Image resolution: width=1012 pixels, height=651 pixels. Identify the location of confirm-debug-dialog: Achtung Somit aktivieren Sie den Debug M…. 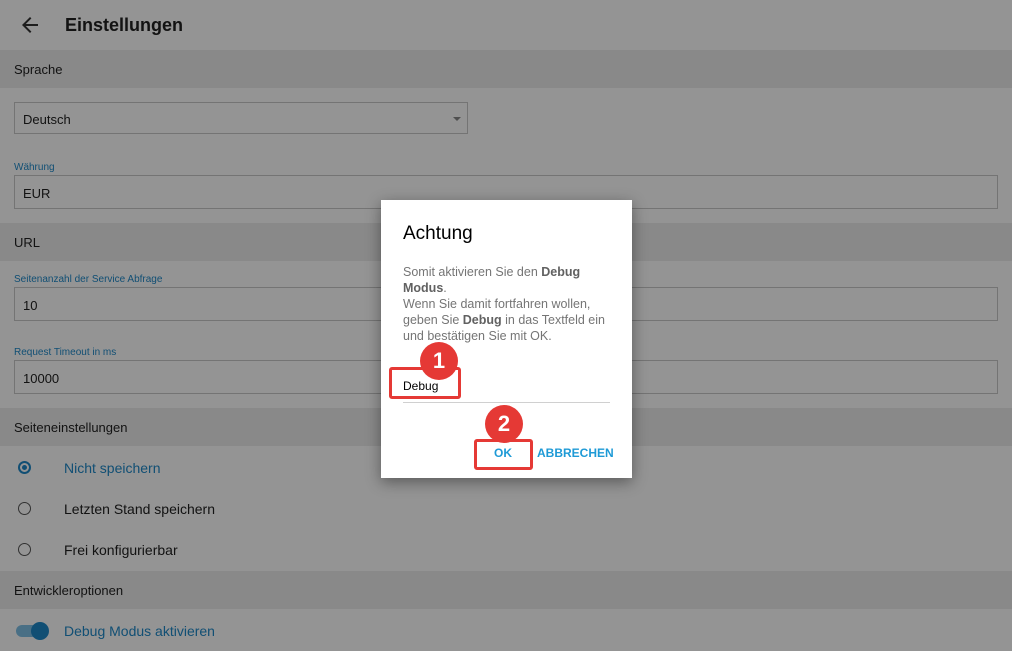
(506, 339).